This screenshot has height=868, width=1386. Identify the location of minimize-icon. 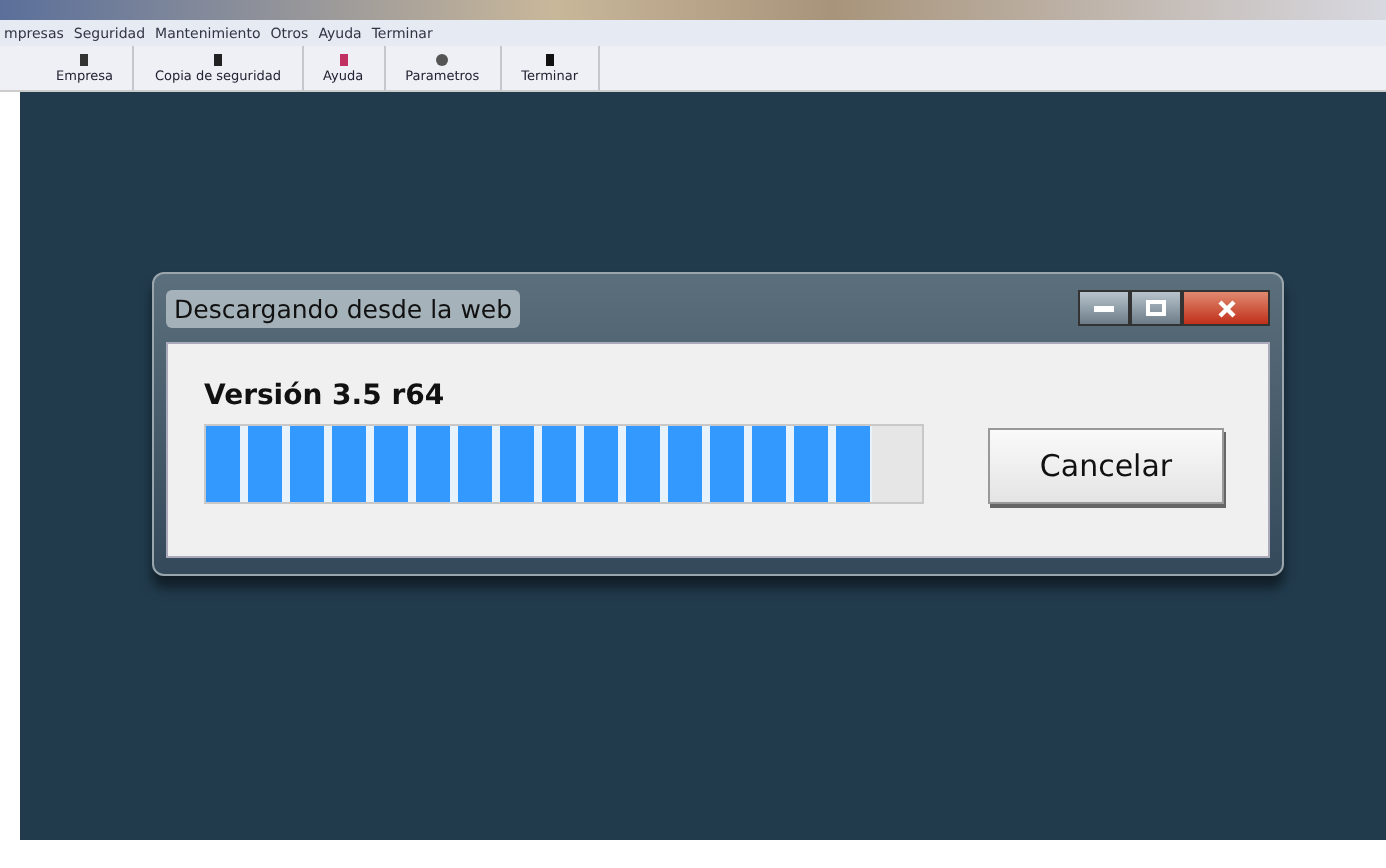
(1104, 308).